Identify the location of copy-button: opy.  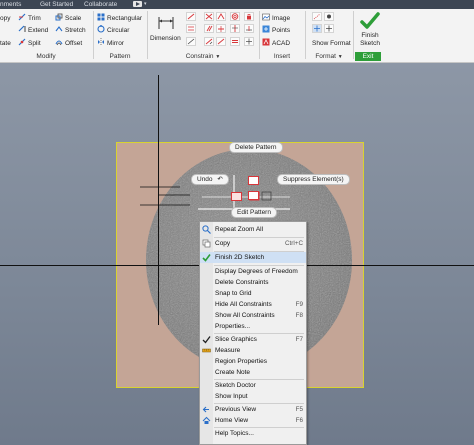
(5, 18).